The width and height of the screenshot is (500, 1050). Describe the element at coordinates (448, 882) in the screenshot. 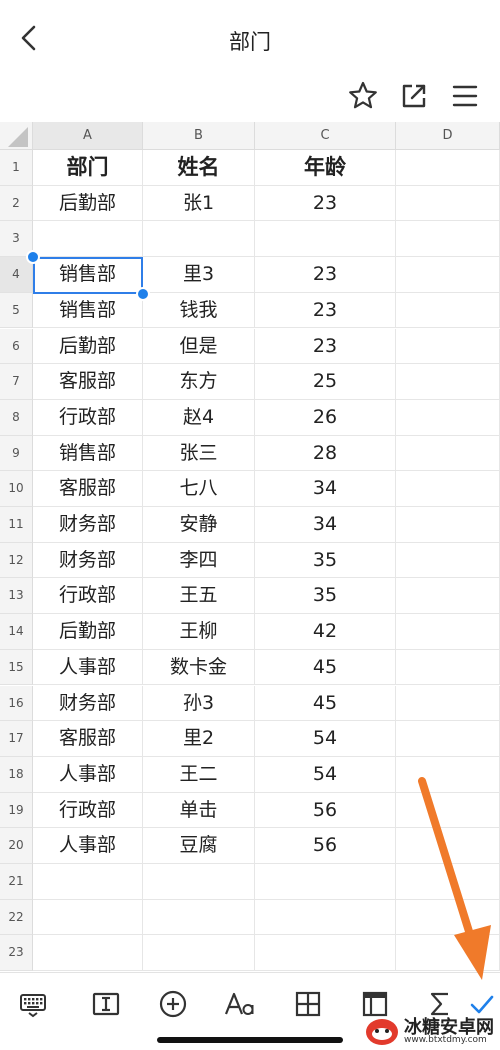

I see `cell-d21` at that location.